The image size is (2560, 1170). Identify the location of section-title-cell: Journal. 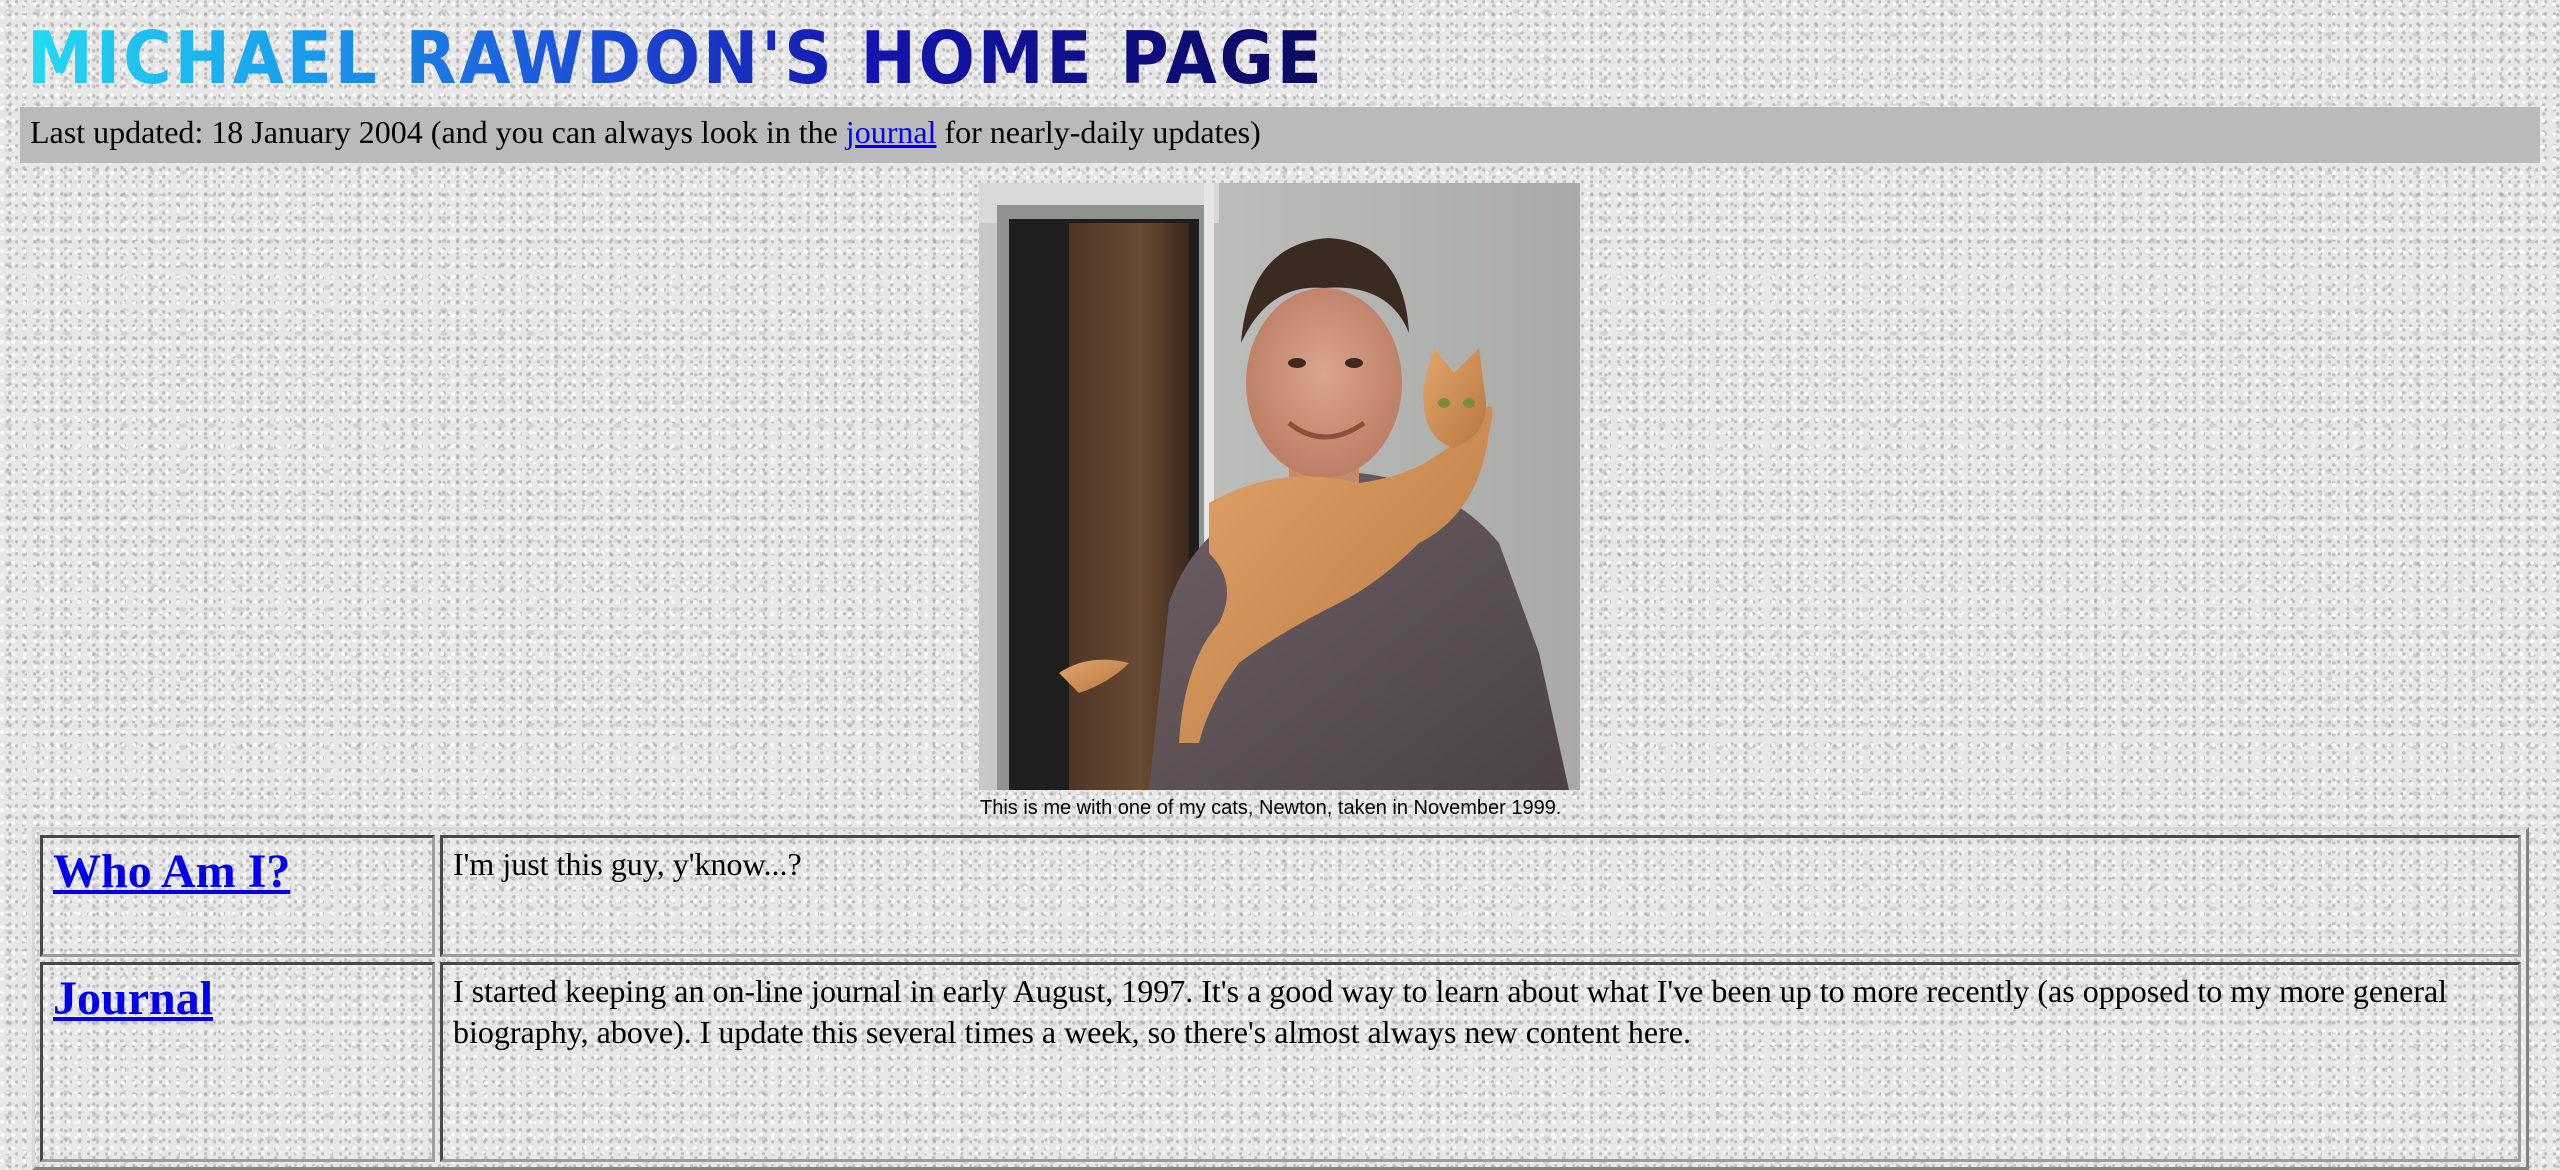
(237, 1062).